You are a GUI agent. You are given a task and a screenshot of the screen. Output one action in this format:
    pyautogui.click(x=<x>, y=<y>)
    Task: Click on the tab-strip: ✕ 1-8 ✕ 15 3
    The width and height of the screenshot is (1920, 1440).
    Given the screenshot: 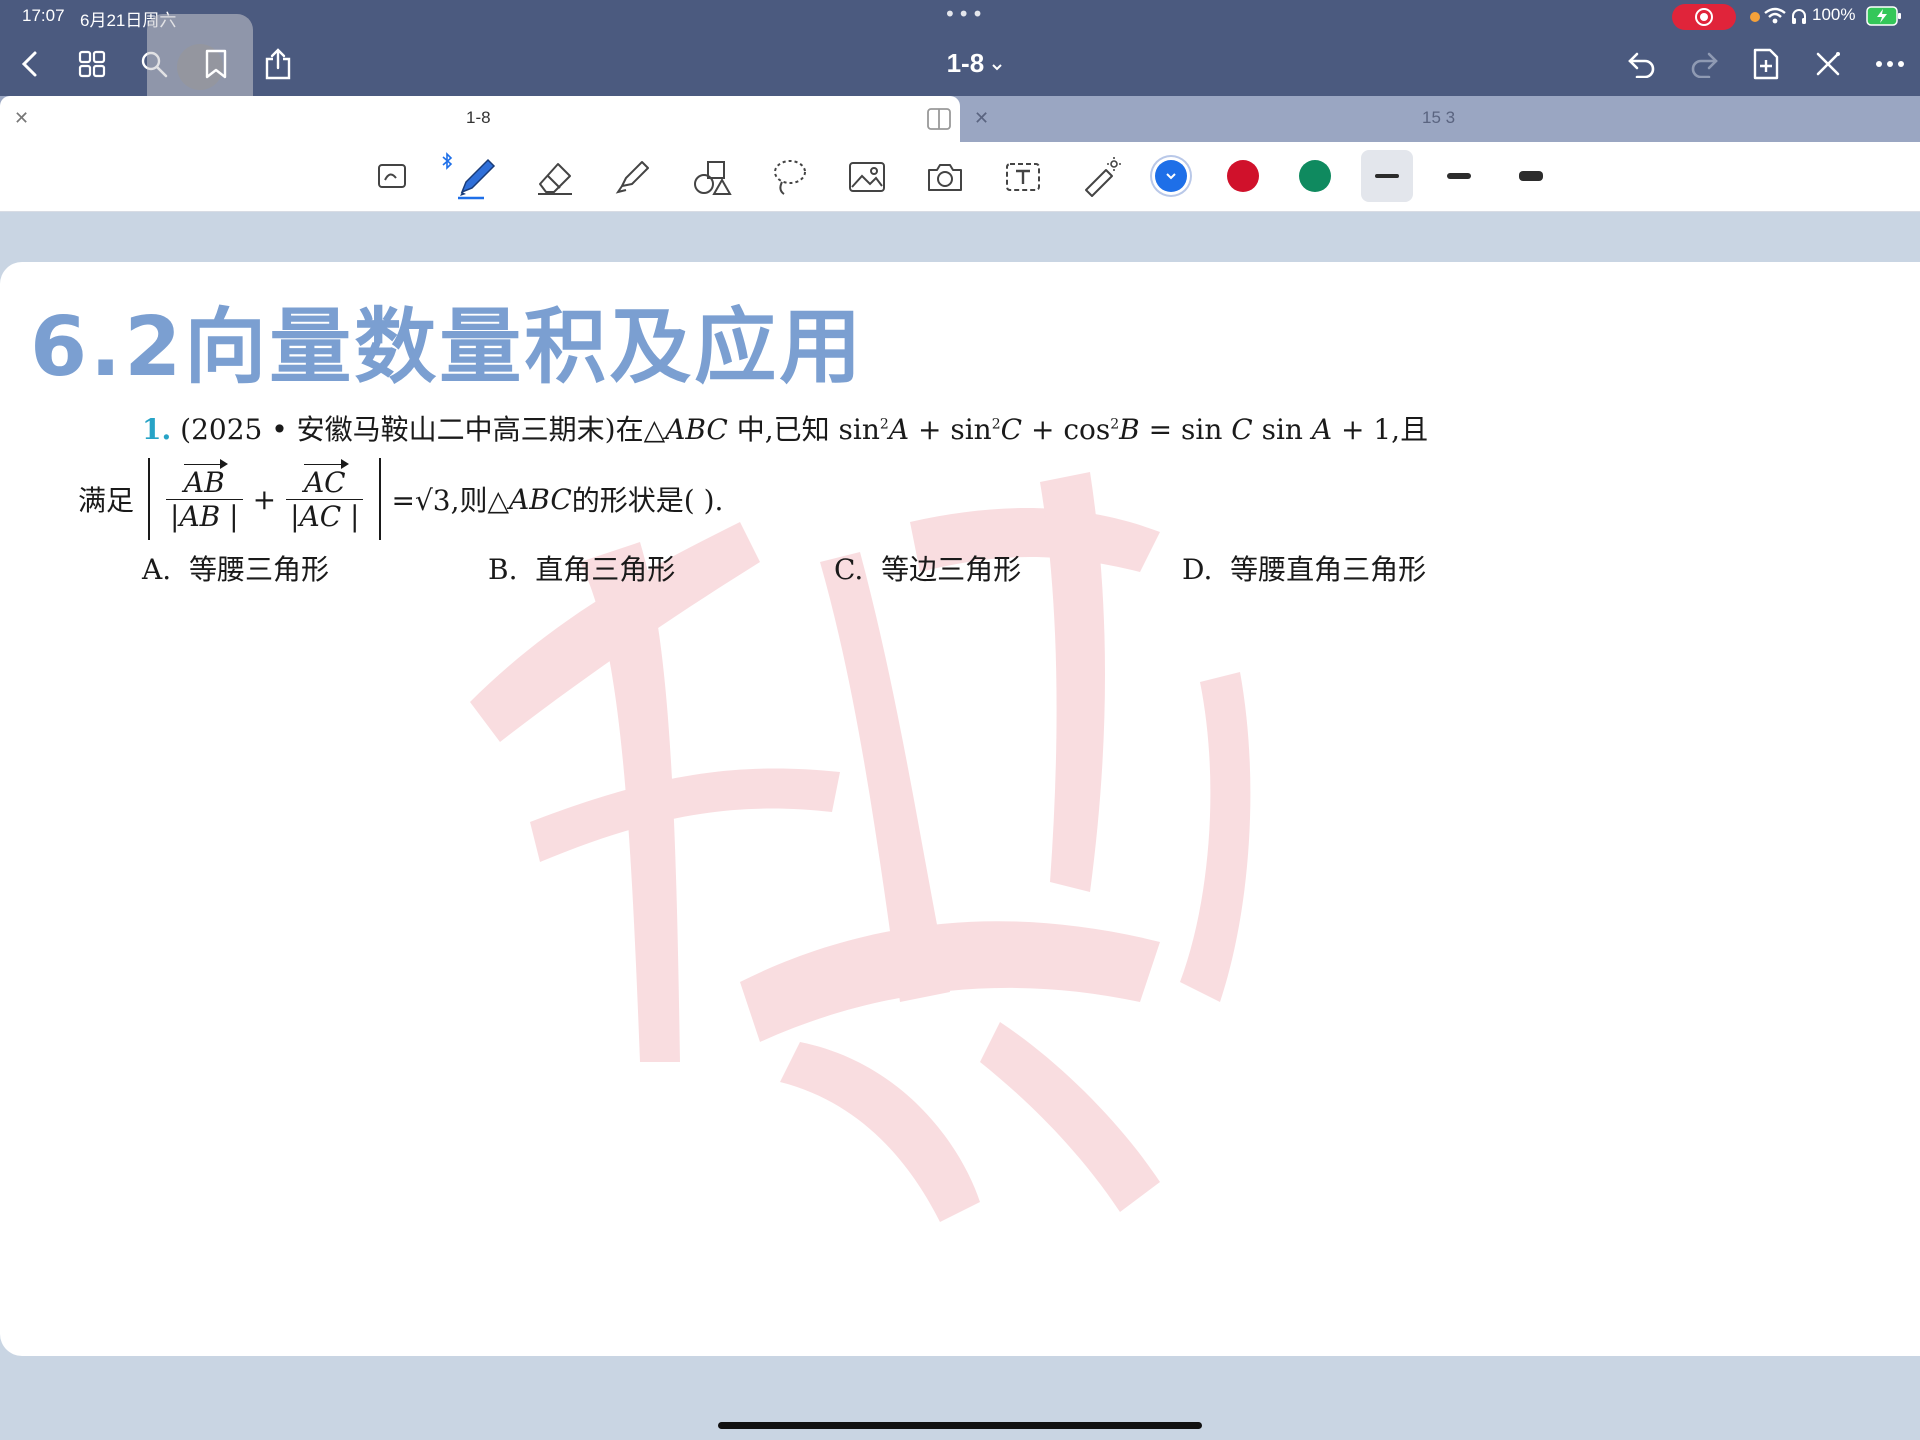 What is the action you would take?
    pyautogui.click(x=960, y=119)
    